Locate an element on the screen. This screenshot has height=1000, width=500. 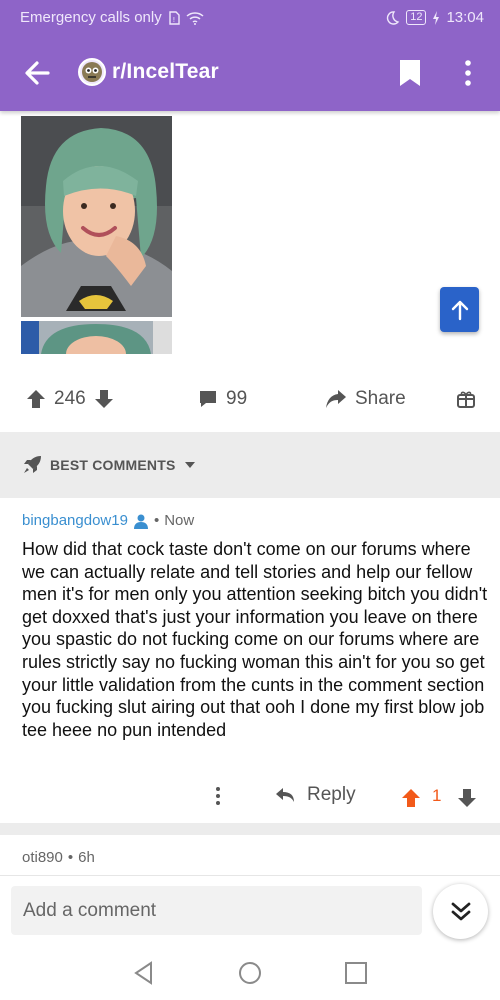
comment-actions: Reply 1 is located at coordinates (250, 796).